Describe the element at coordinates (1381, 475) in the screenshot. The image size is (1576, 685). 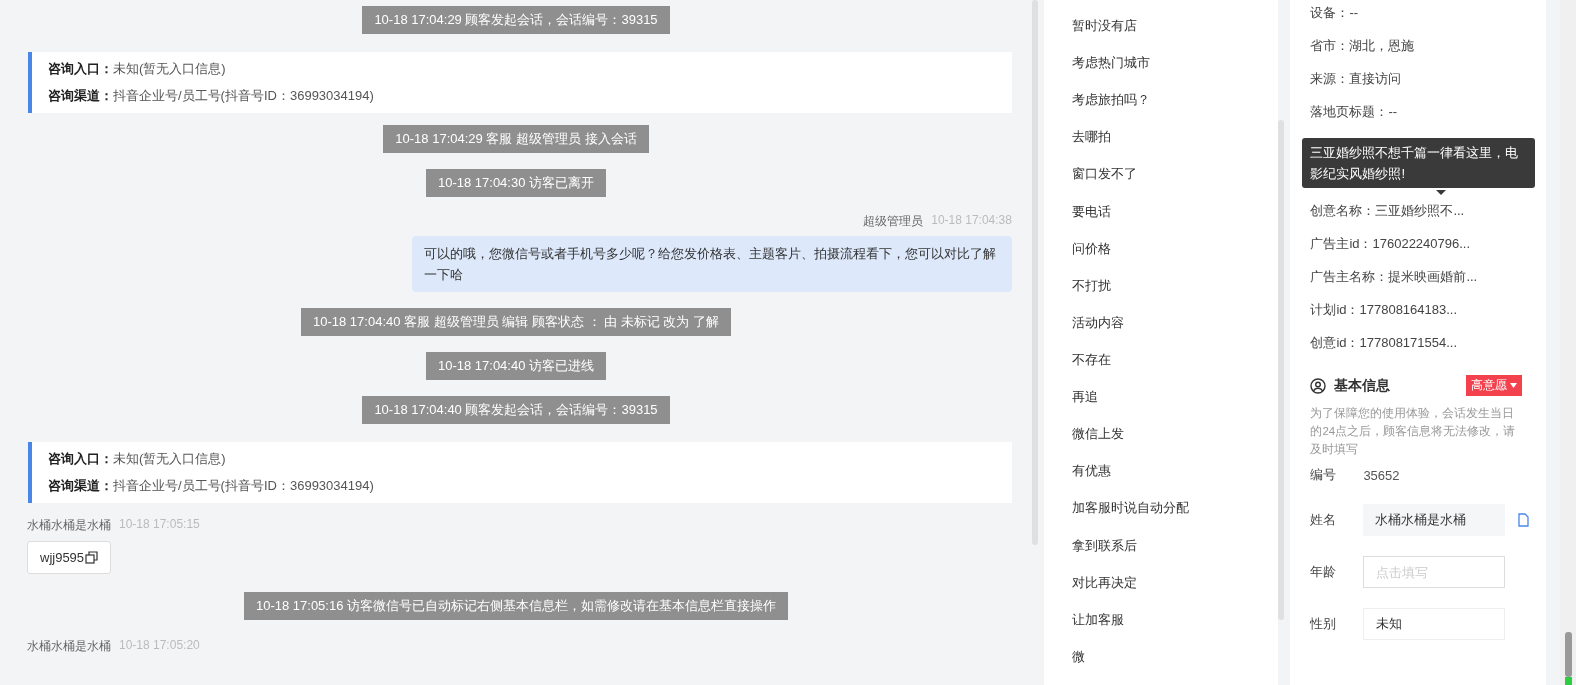
I see `field-value: 35652` at that location.